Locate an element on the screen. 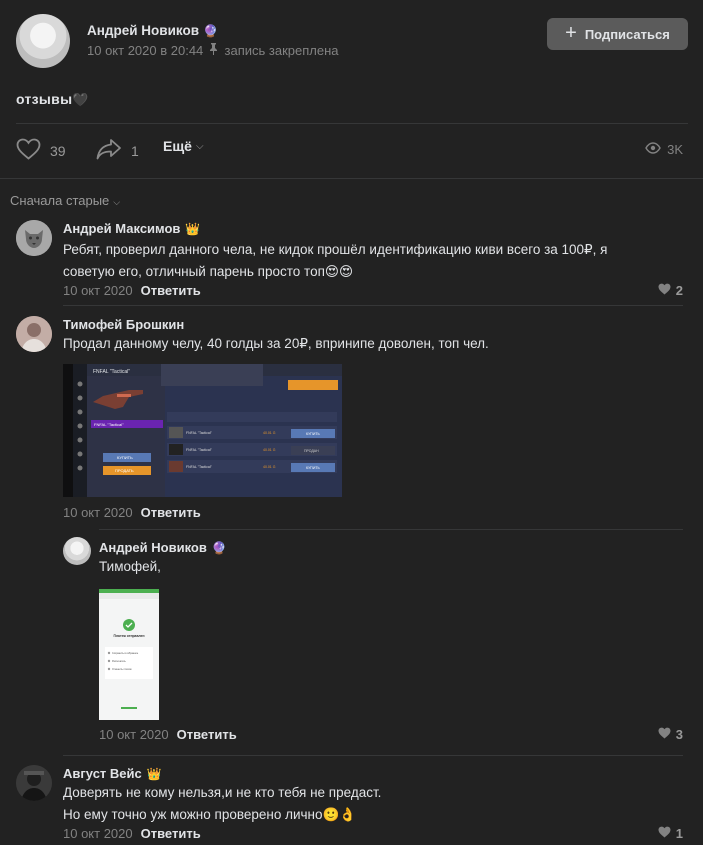 This screenshot has height=845, width=703. post-author-name: Андрей Новиков 🔮 is located at coordinates (152, 30).